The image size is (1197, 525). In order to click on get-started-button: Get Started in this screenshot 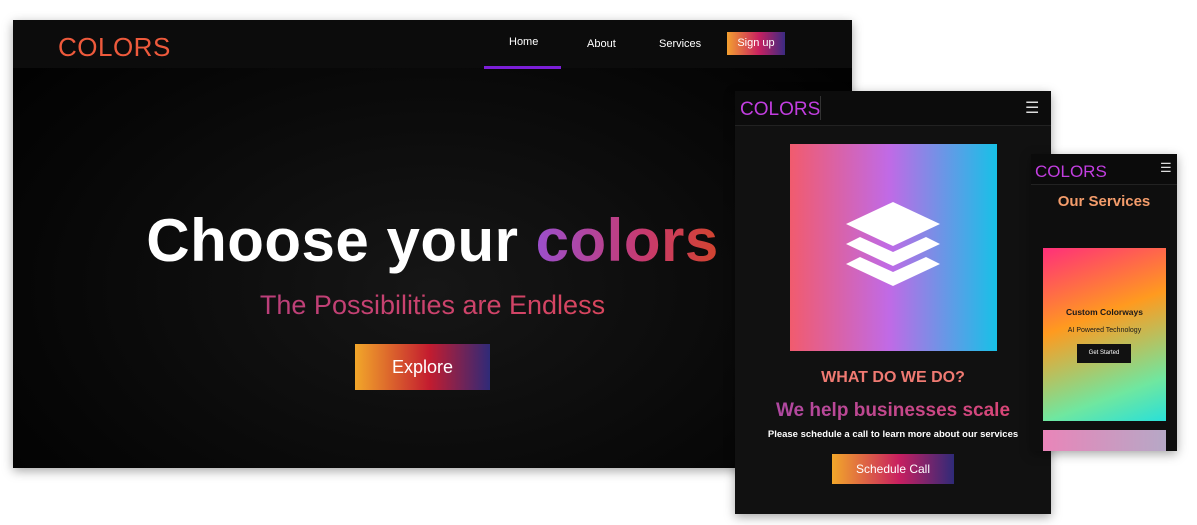, I will do `click(1104, 353)`.